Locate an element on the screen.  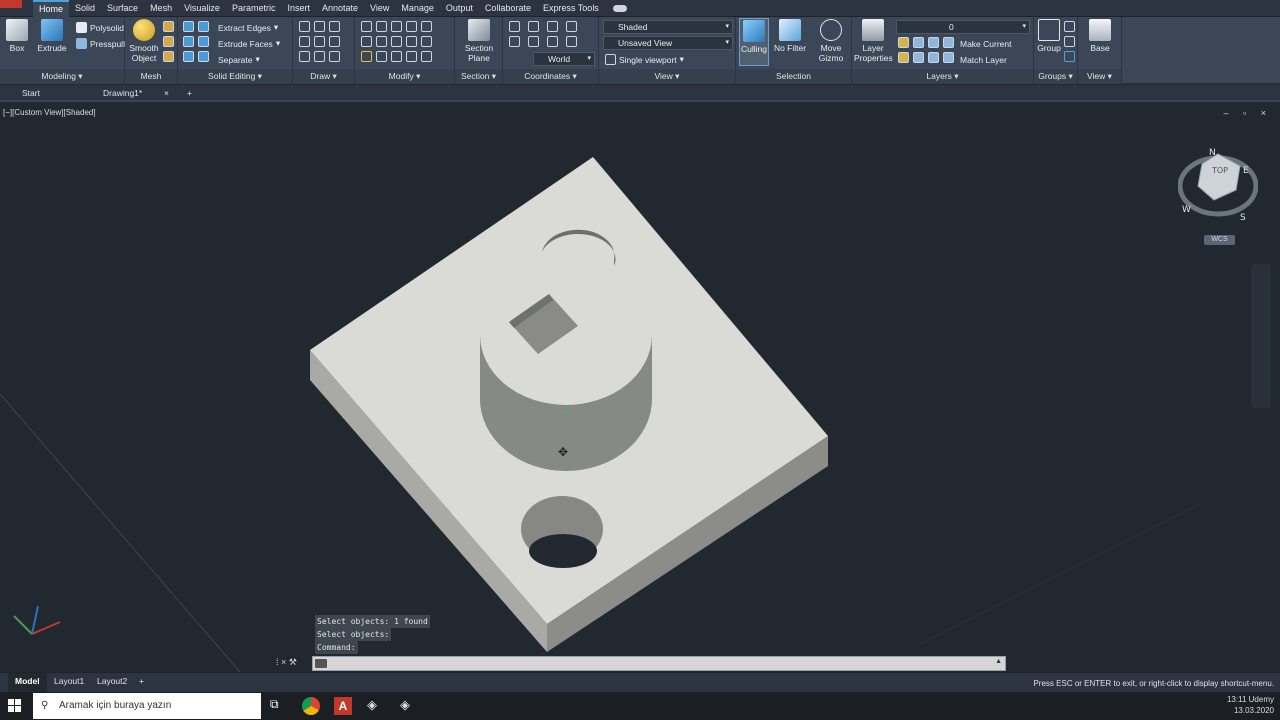
union-icon is located at coordinates (188, 26).